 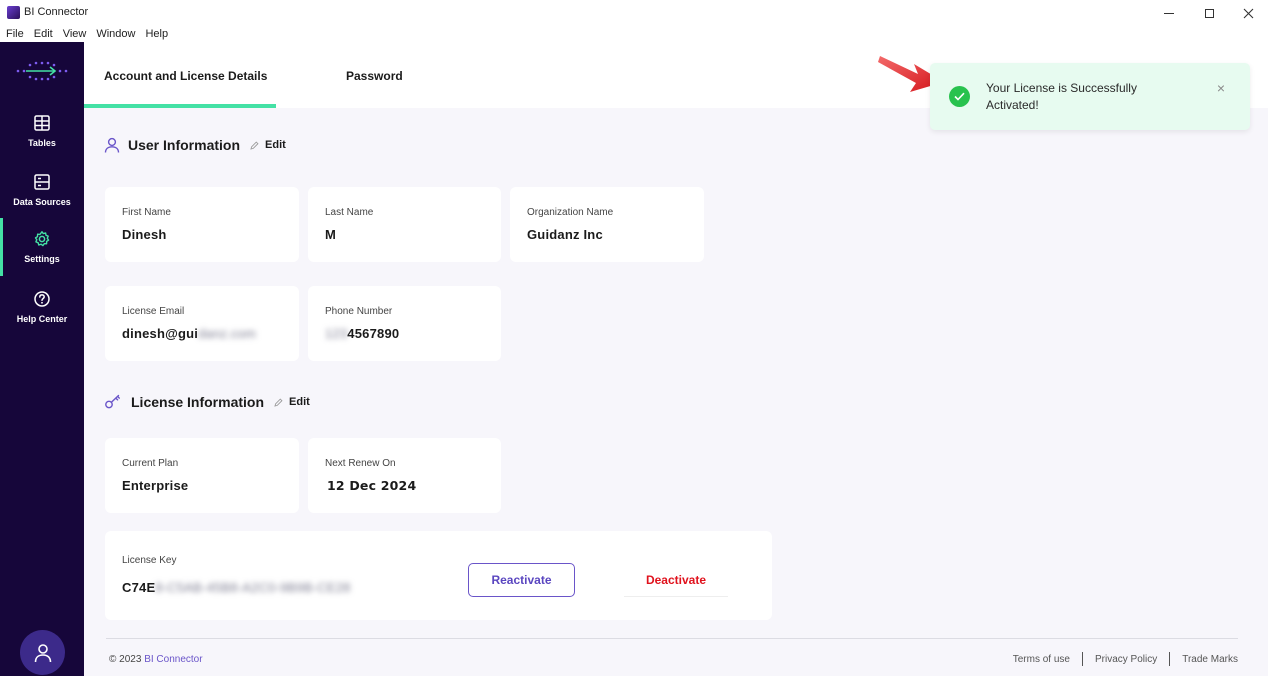 What do you see at coordinates (404, 475) in the screenshot?
I see `next-renew-card: Next Renew On 12 Dec 2024` at bounding box center [404, 475].